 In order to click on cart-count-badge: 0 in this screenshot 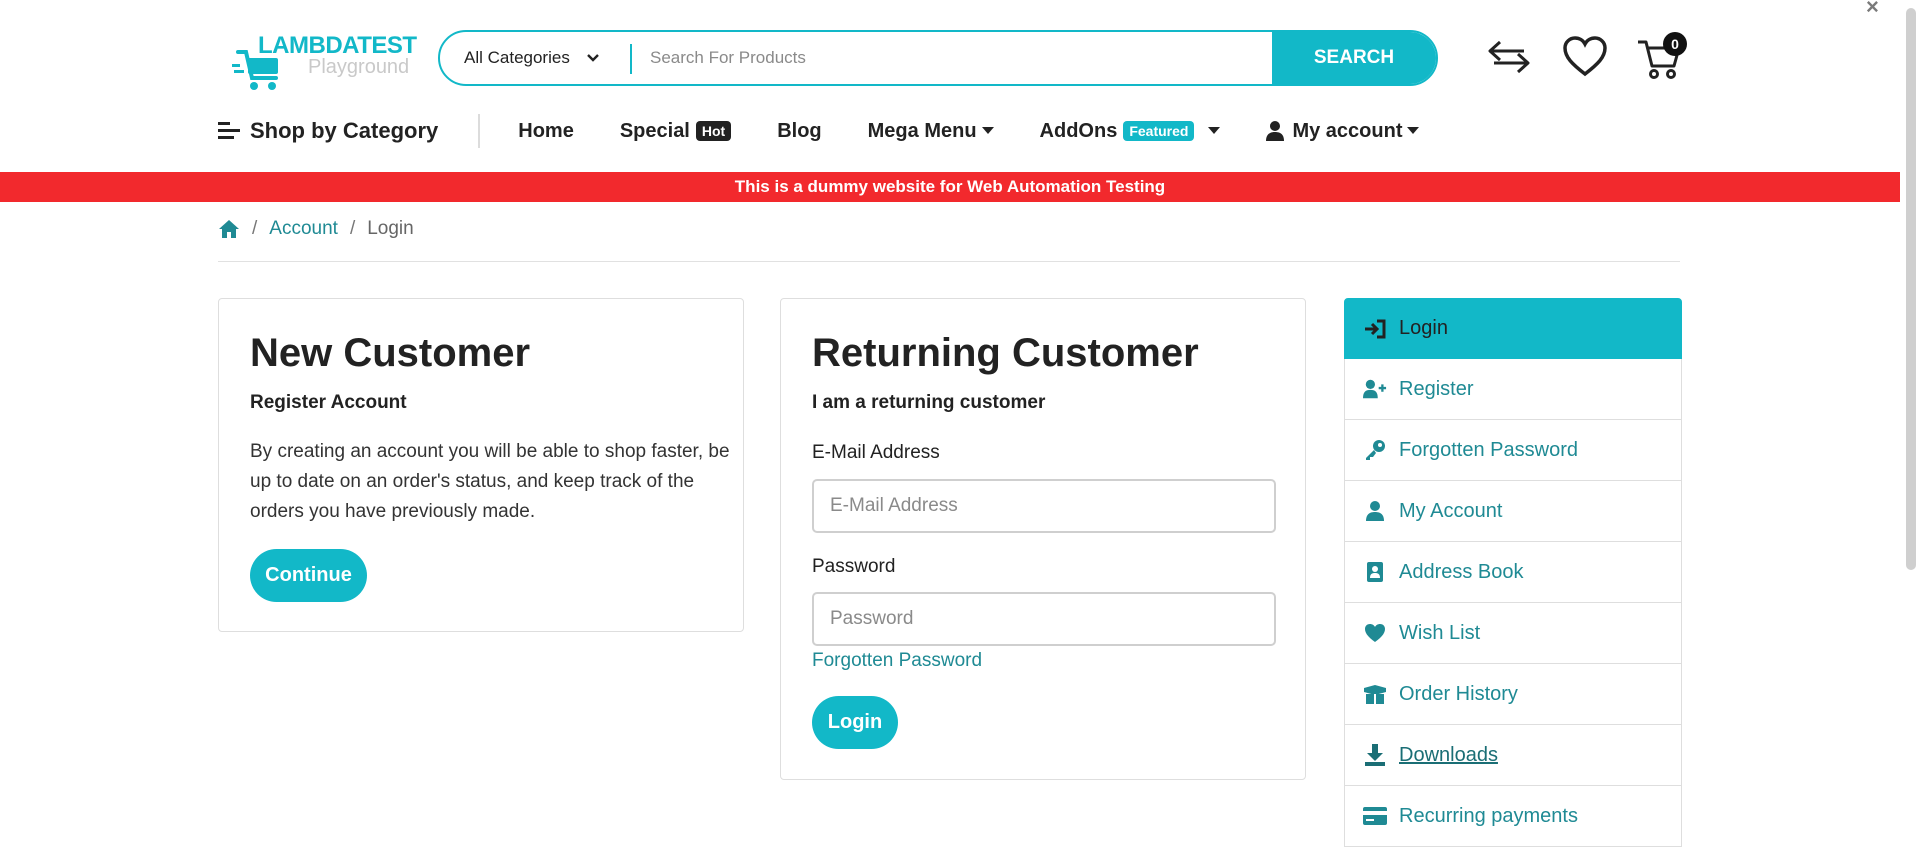, I will do `click(1675, 44)`.